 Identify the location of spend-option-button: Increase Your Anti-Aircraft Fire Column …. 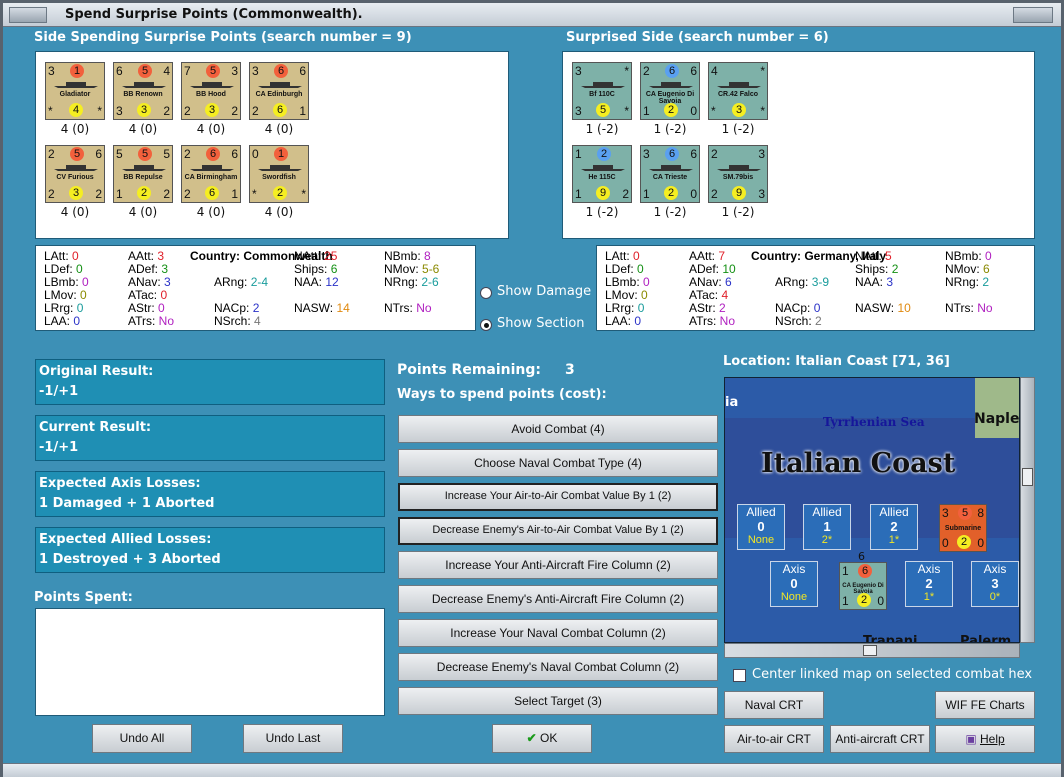
(558, 565).